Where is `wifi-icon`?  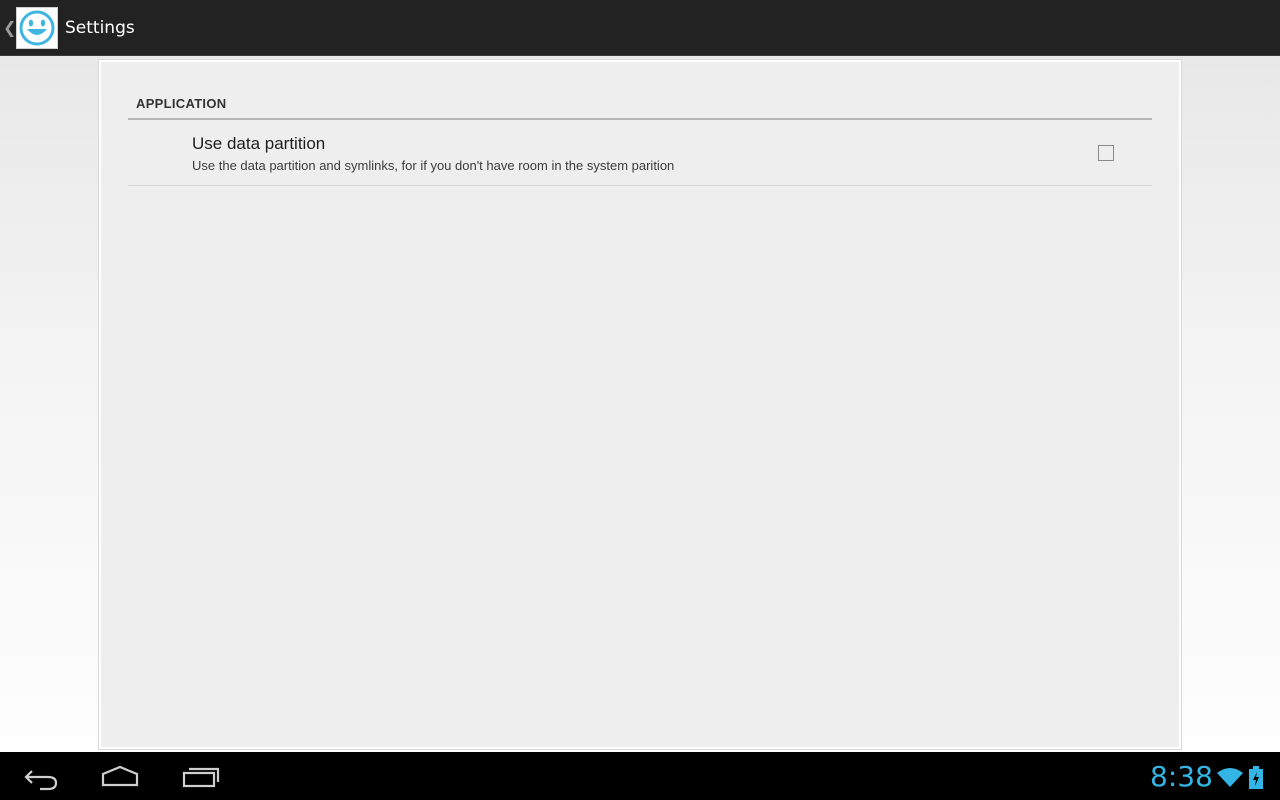 wifi-icon is located at coordinates (1230, 780).